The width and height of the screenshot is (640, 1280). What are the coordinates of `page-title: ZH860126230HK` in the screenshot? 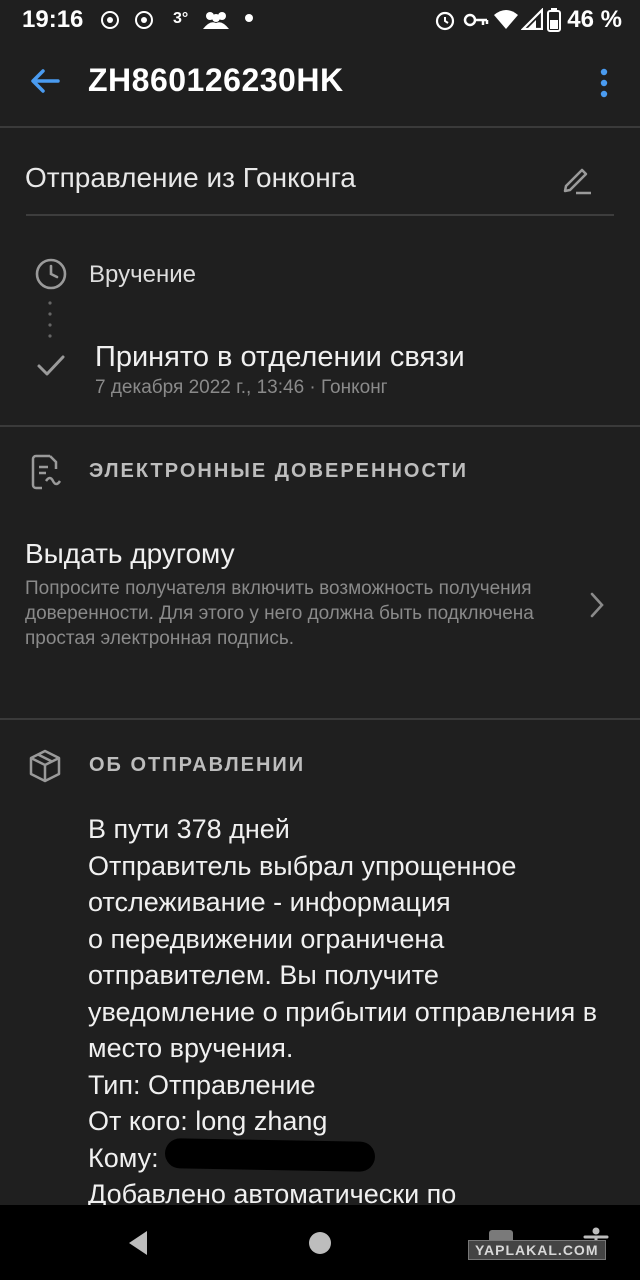 It's located at (216, 80).